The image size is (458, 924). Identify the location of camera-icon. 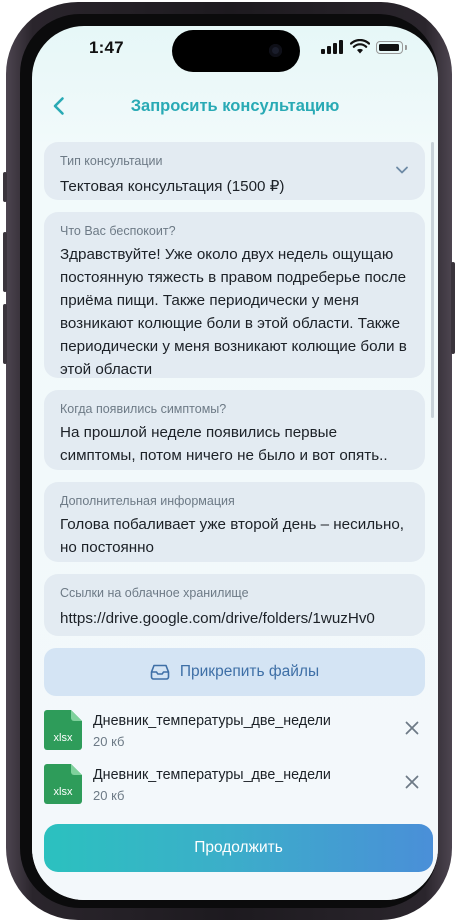
(275, 50).